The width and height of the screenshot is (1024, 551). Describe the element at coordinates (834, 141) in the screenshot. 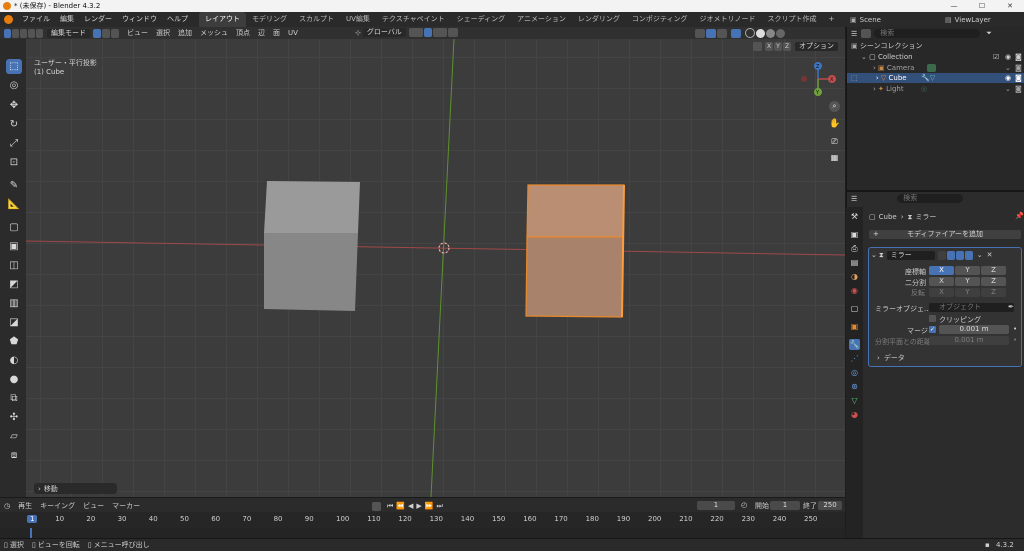

I see `camera-view-icon: ⎚` at that location.